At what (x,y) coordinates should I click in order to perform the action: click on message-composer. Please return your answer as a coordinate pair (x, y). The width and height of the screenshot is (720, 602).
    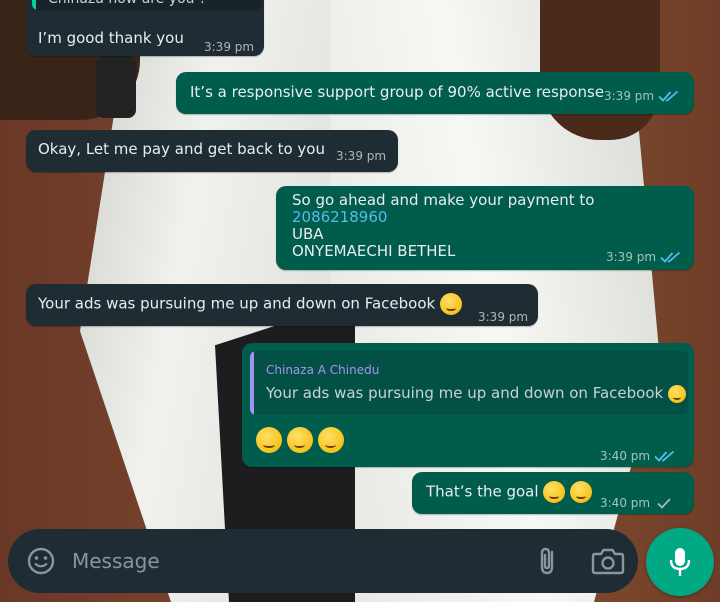
    Looking at the image, I should click on (323, 561).